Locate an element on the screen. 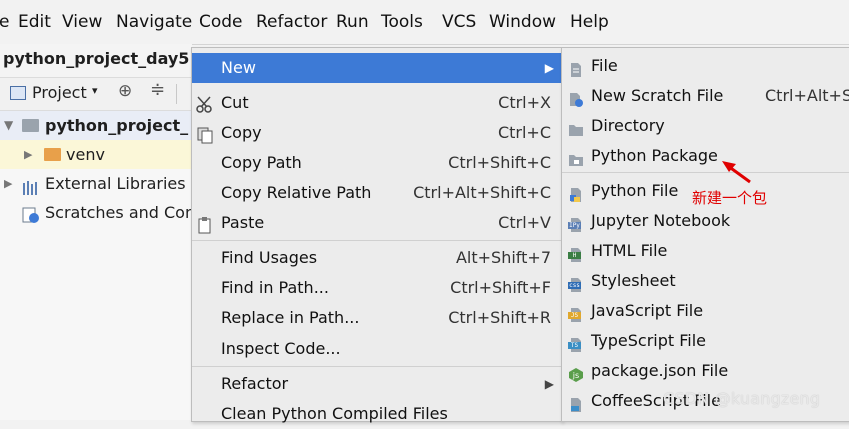 The height and width of the screenshot is (429, 849). submenu-item-typescript-file: TS TypeScript File is located at coordinates (705, 341).